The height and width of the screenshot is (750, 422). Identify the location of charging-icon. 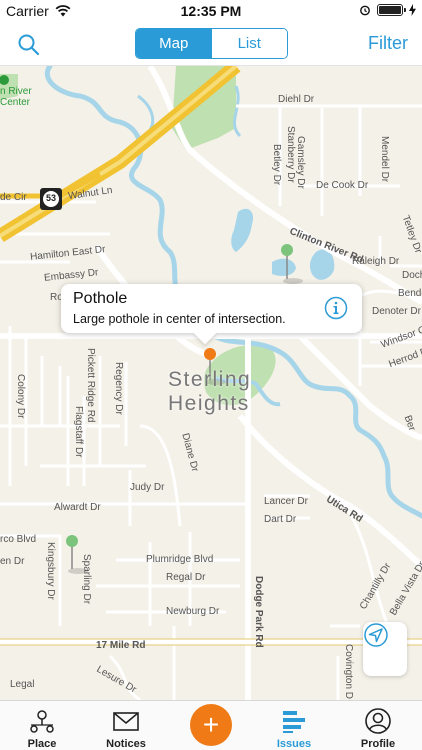
(412, 10).